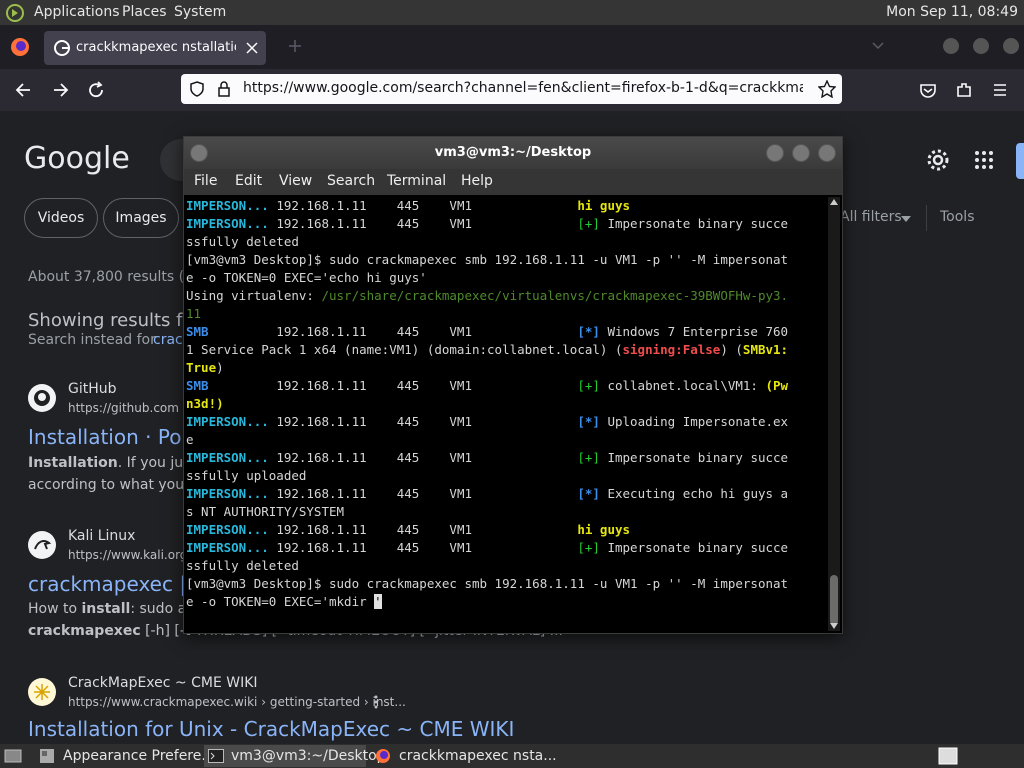 This screenshot has height=768, width=1024. What do you see at coordinates (141, 218) in the screenshot?
I see `chip-images: Images` at bounding box center [141, 218].